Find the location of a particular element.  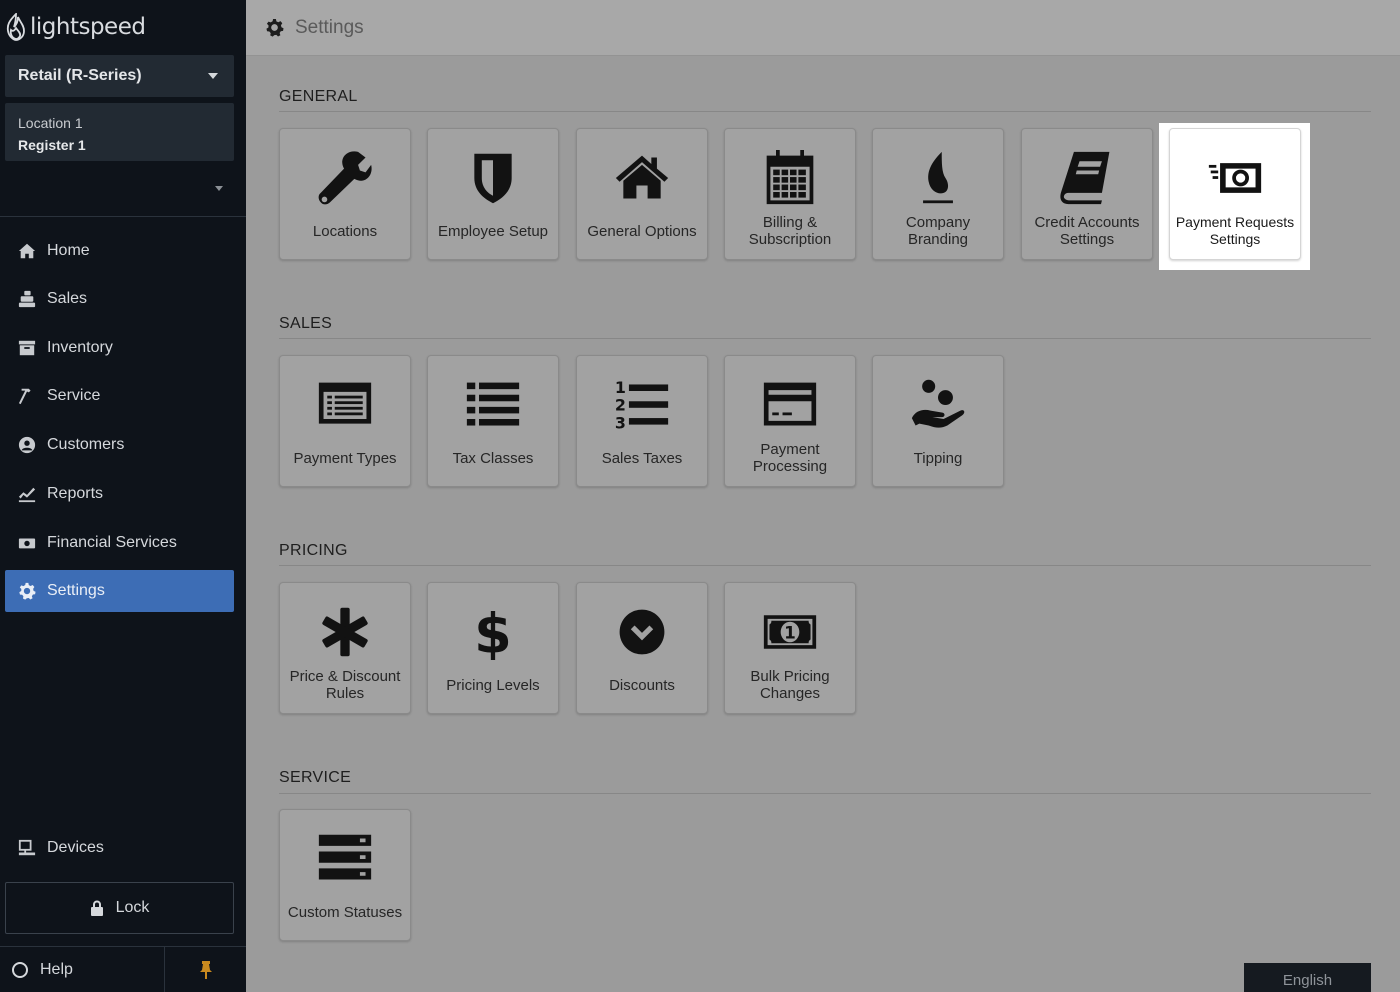

sidebar-item-inventory: Inventory is located at coordinates (119, 348).